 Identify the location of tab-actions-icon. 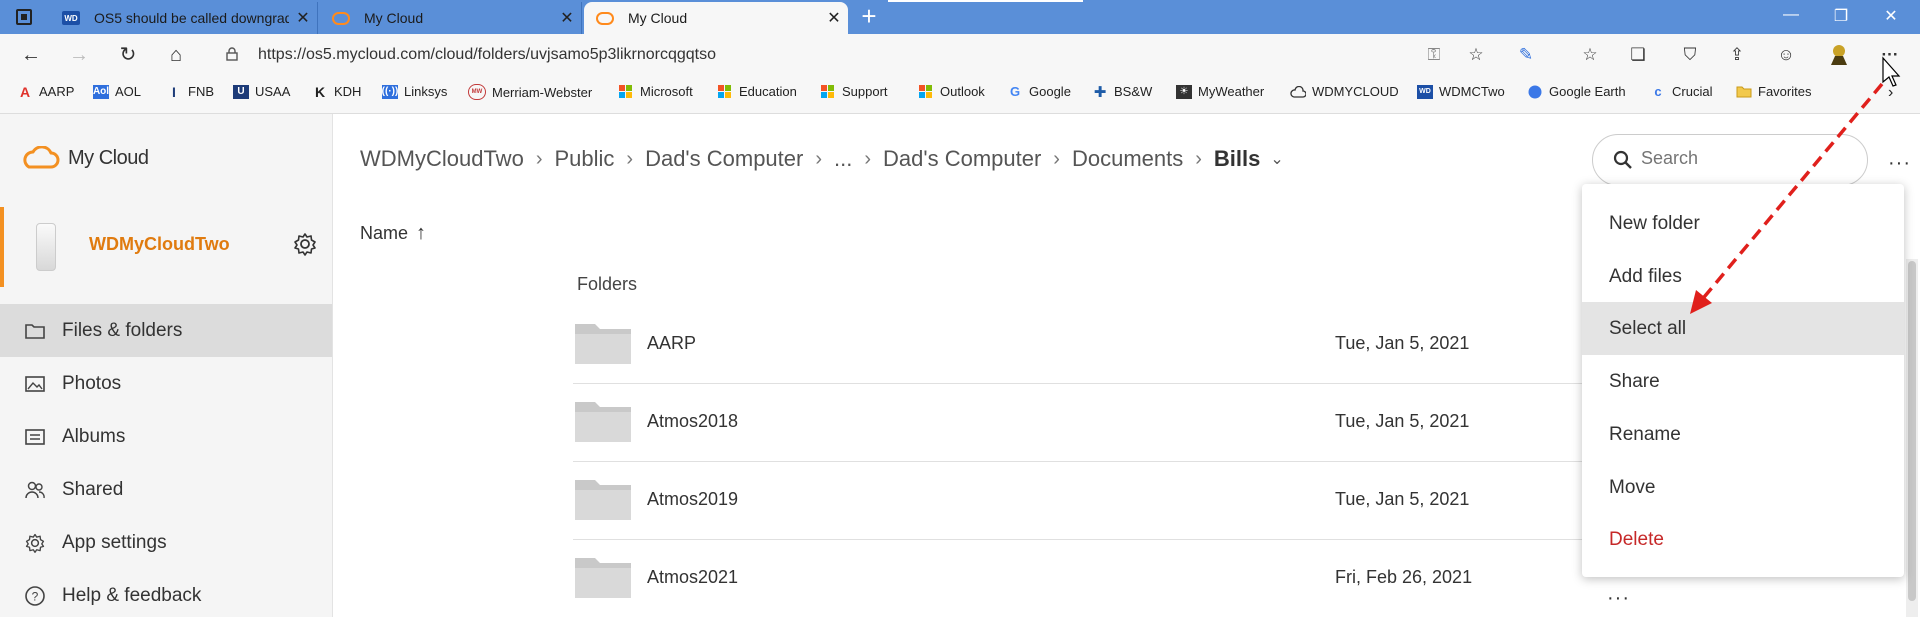
(24, 17).